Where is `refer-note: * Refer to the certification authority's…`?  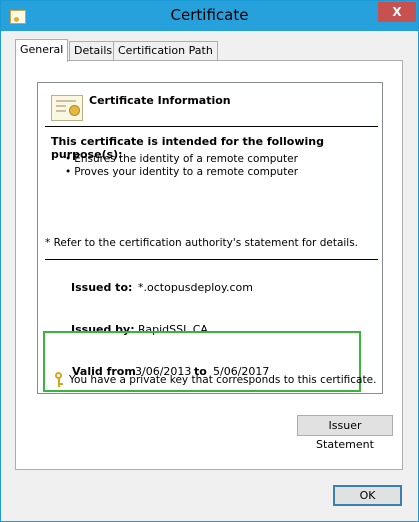
refer-note: * Refer to the certification authority's… is located at coordinates (202, 243).